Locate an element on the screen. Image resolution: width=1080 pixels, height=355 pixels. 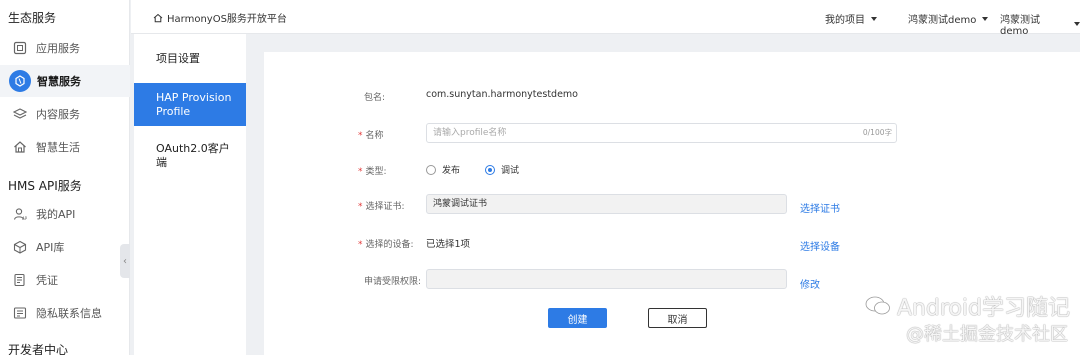
sidebar-item-smart-service: 智慧服务 is located at coordinates (65, 81).